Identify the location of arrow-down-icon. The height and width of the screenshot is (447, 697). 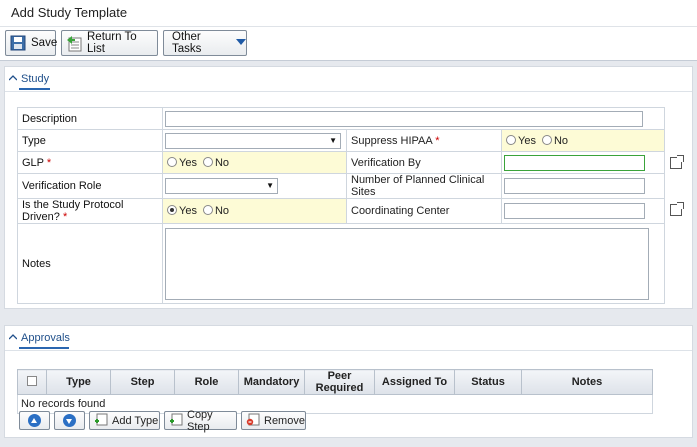
(69, 420).